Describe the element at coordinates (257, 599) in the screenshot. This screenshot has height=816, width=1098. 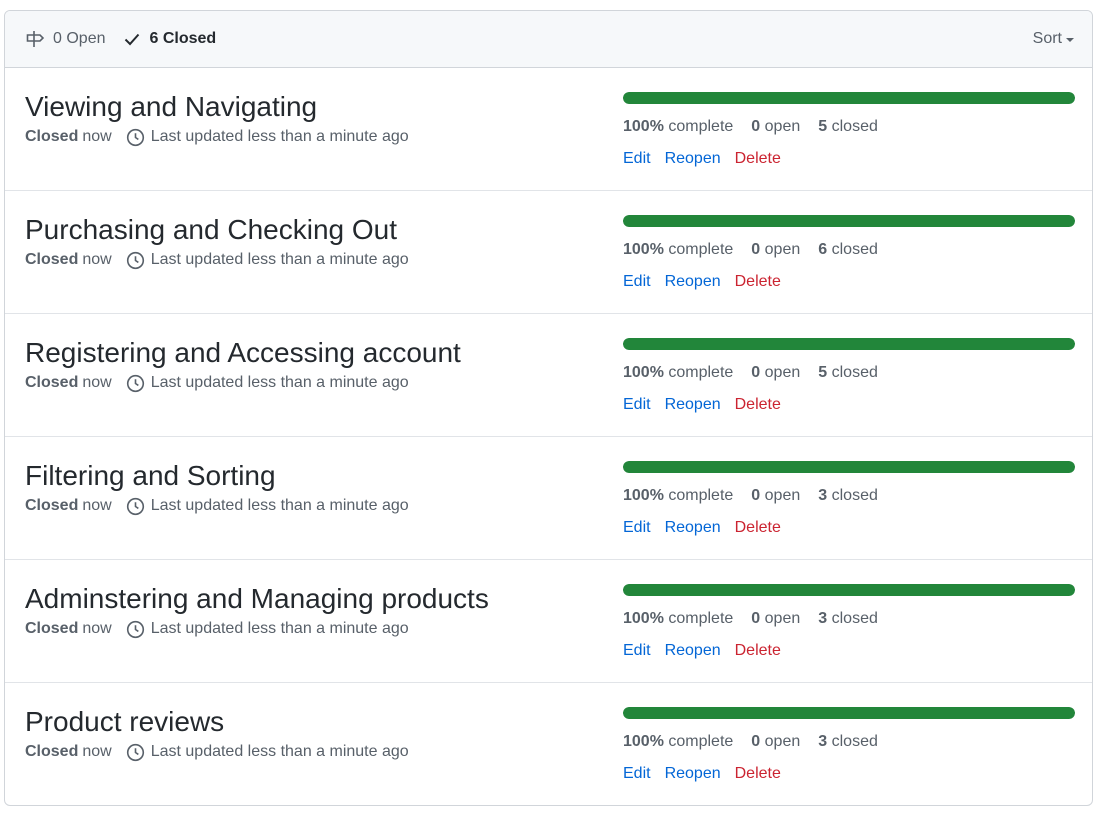
I see `milestone-title: Adminstering and Managing products` at that location.